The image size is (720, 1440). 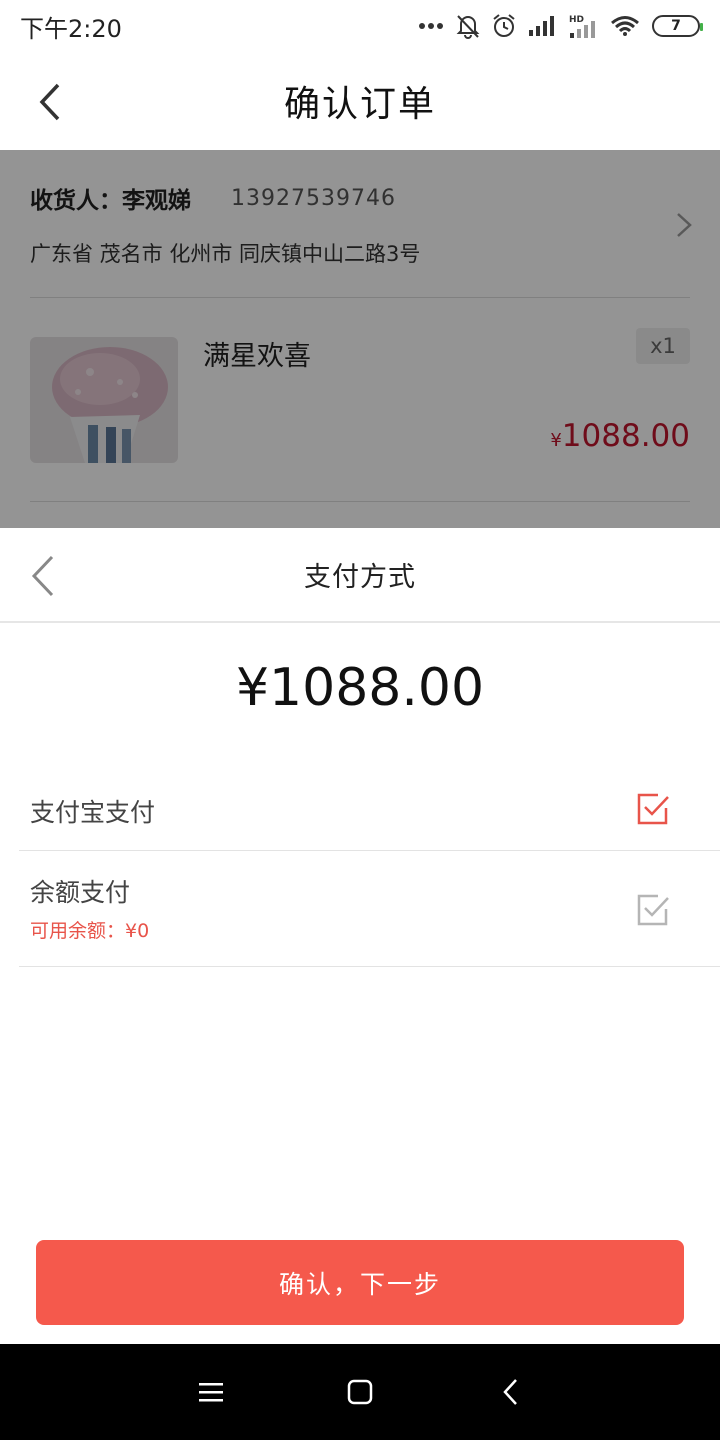 I want to click on home-button, so click(x=360, y=1392).